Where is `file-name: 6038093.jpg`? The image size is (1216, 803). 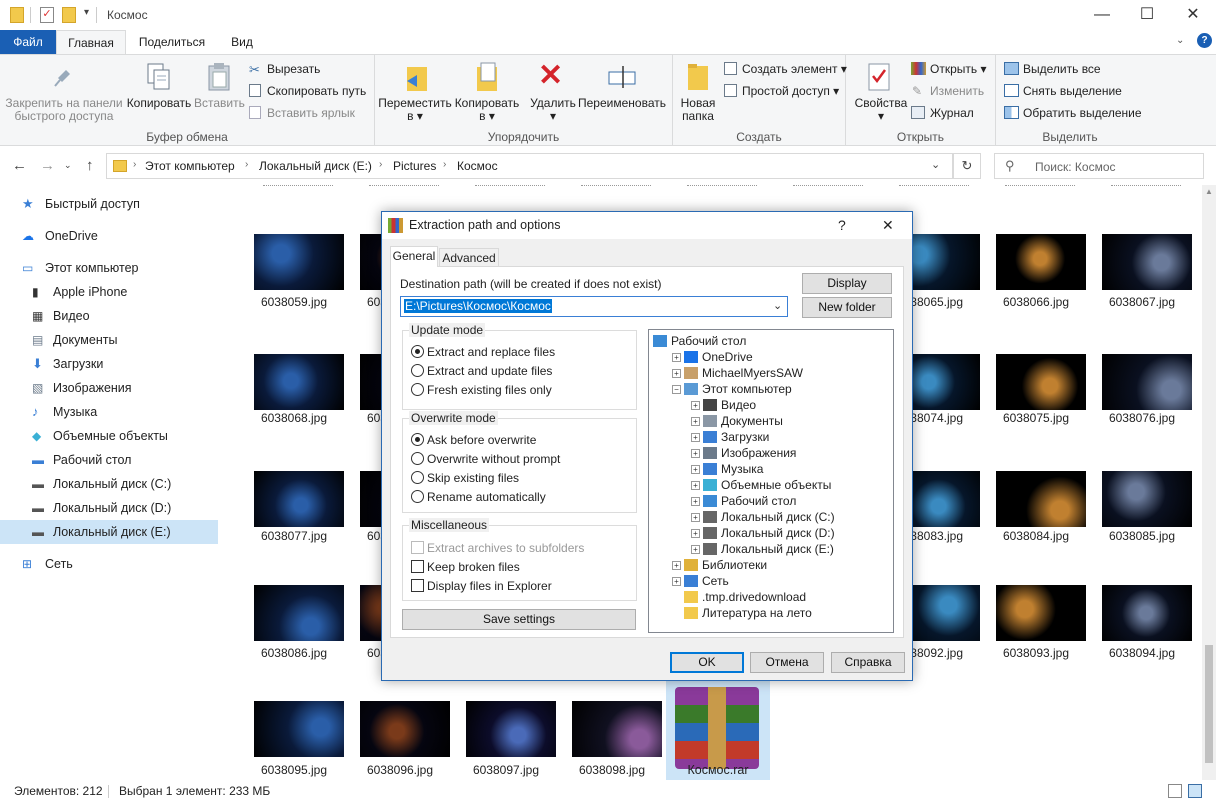
file-name: 6038093.jpg is located at coordinates (1036, 653).